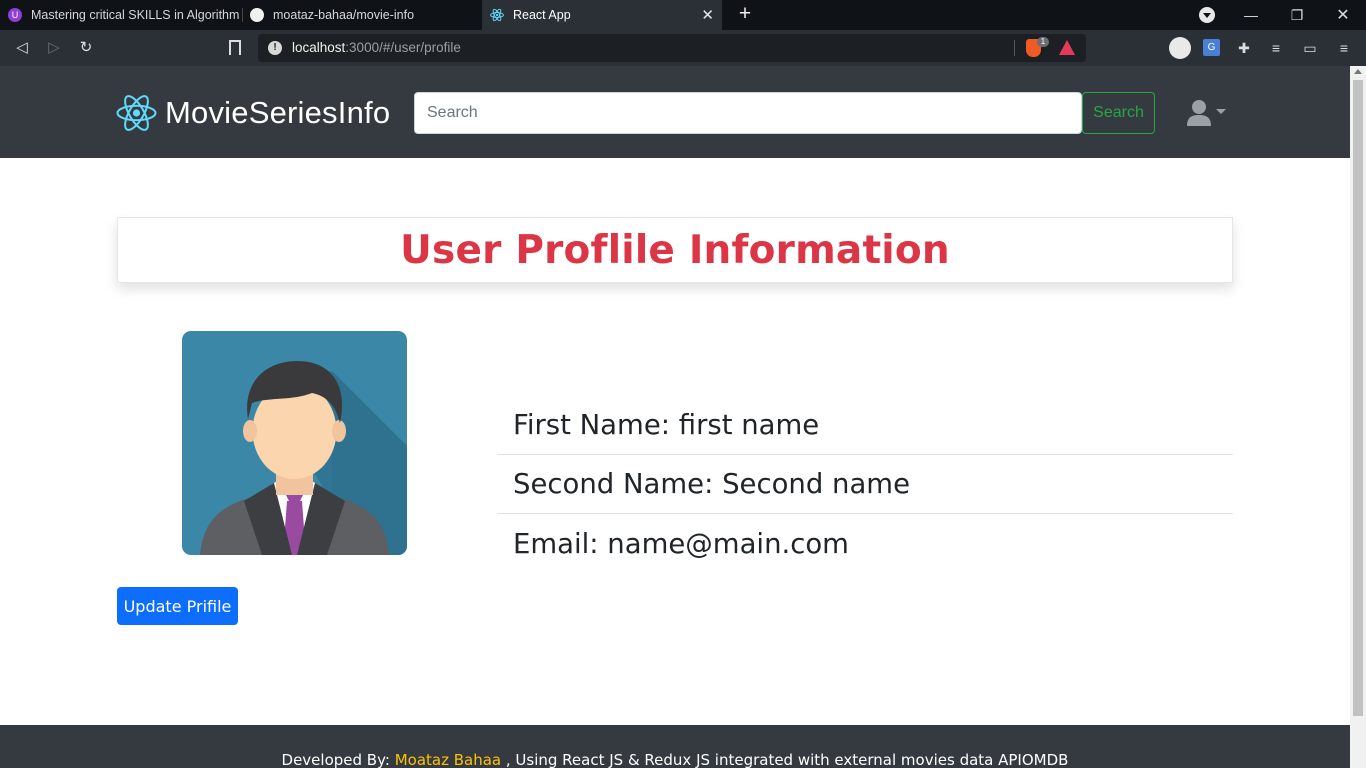 The width and height of the screenshot is (1366, 768). I want to click on tab-search-icon, so click(1207, 15).